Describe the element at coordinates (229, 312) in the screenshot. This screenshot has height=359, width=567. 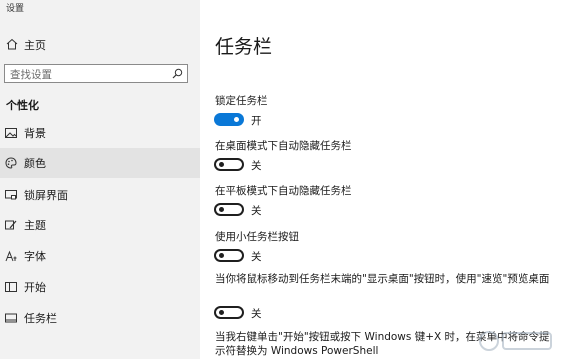
I see `toggle-peek` at that location.